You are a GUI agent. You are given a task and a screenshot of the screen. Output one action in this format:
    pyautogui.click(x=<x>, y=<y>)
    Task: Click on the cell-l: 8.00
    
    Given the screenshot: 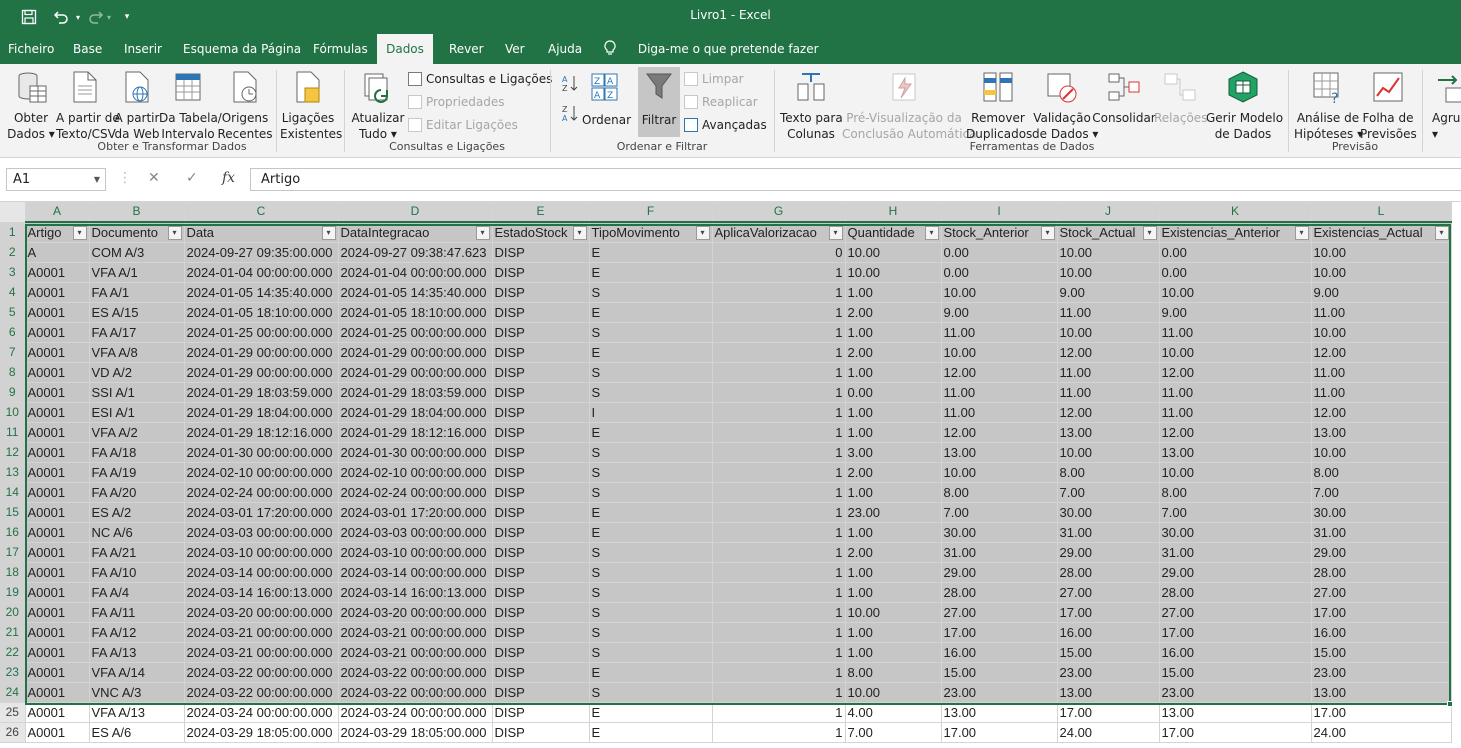 What is the action you would take?
    pyautogui.click(x=1381, y=472)
    